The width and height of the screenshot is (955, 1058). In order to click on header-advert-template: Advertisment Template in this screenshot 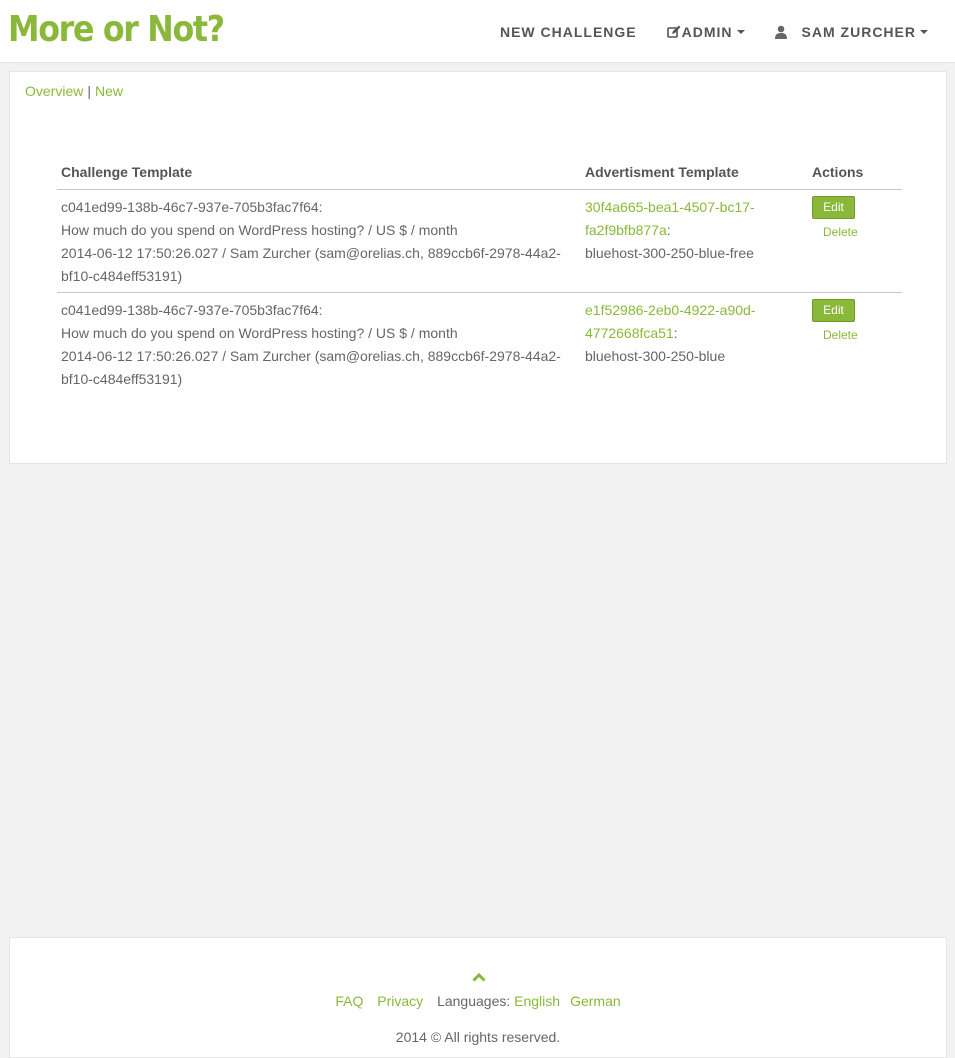, I will do `click(694, 175)`.